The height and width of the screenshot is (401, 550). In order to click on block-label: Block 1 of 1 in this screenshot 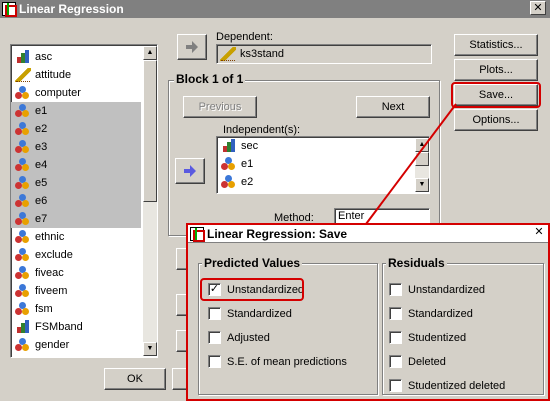, I will do `click(210, 79)`.